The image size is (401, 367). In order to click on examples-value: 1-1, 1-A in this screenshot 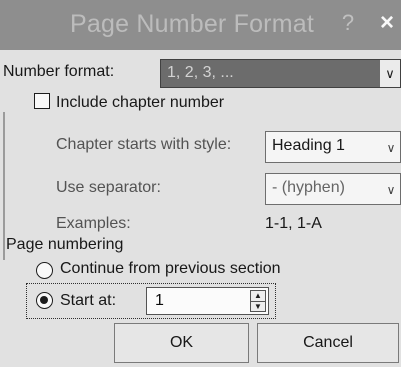, I will do `click(293, 223)`.